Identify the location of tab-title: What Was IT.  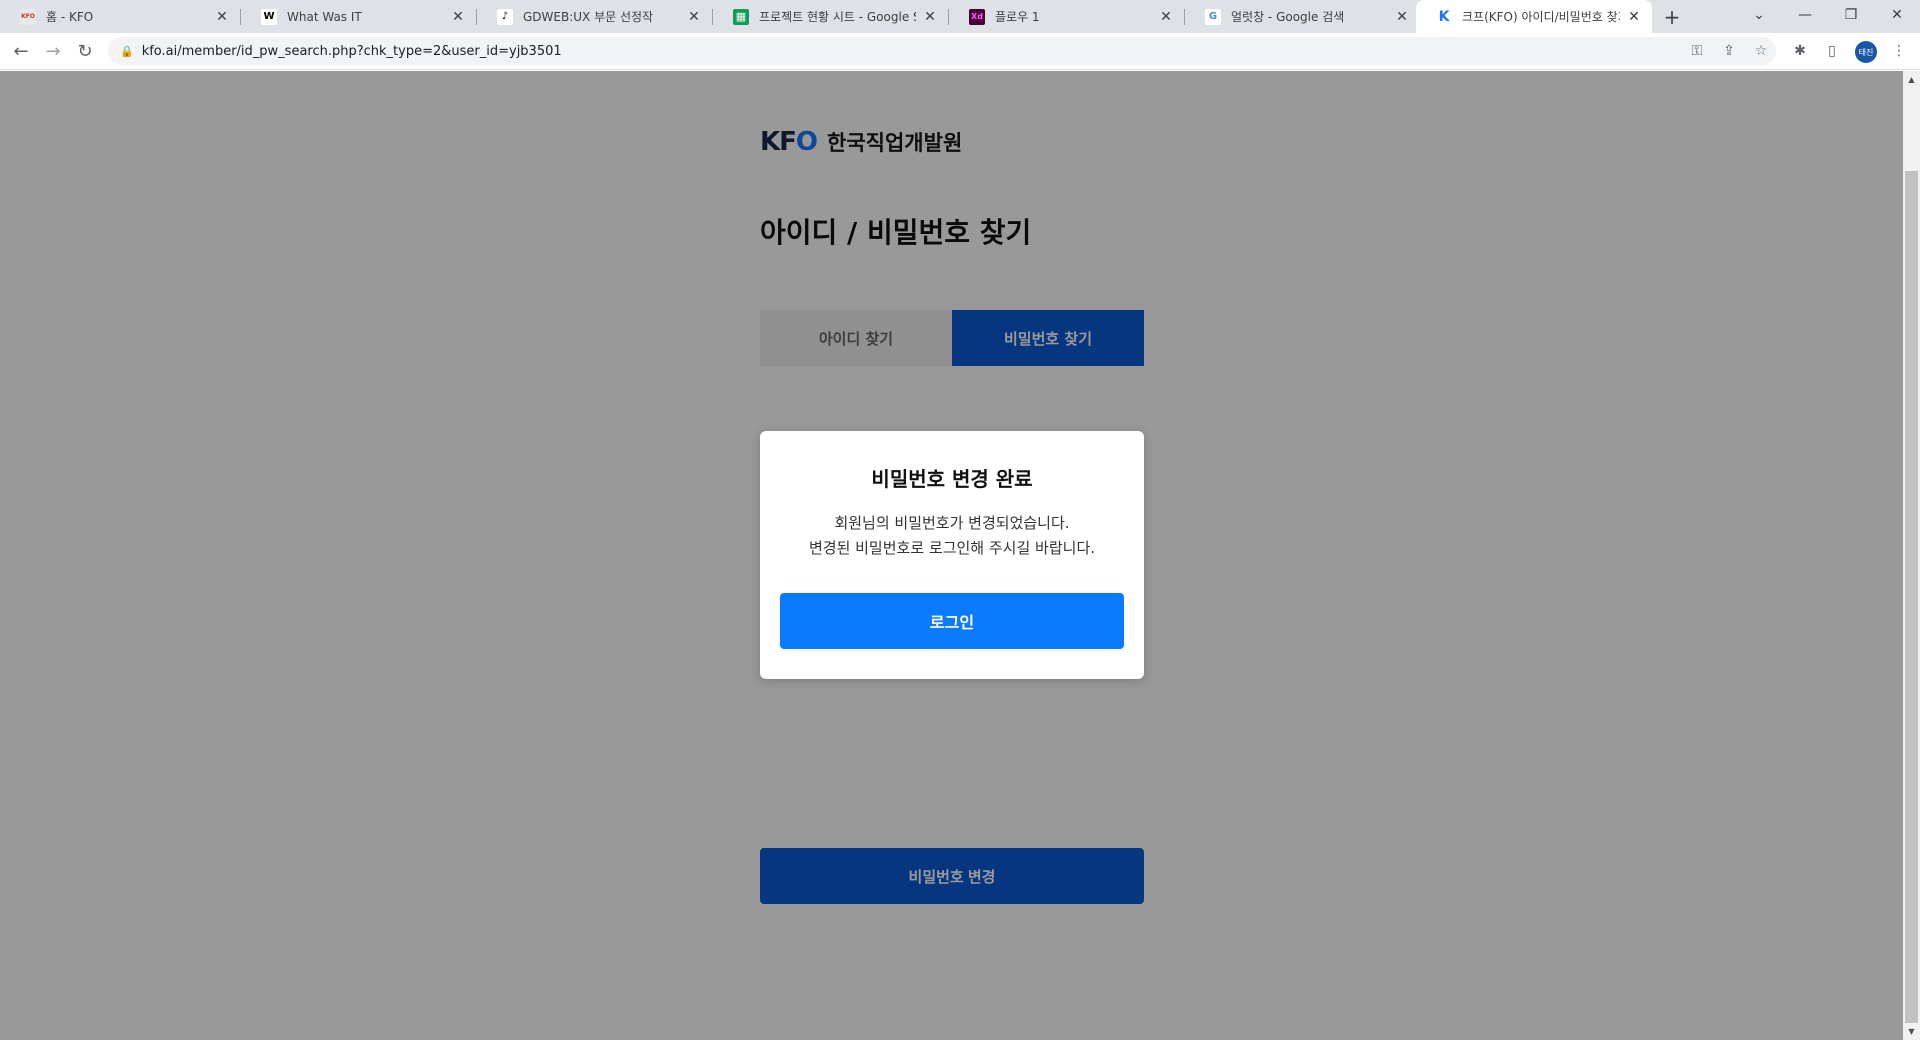
(324, 16).